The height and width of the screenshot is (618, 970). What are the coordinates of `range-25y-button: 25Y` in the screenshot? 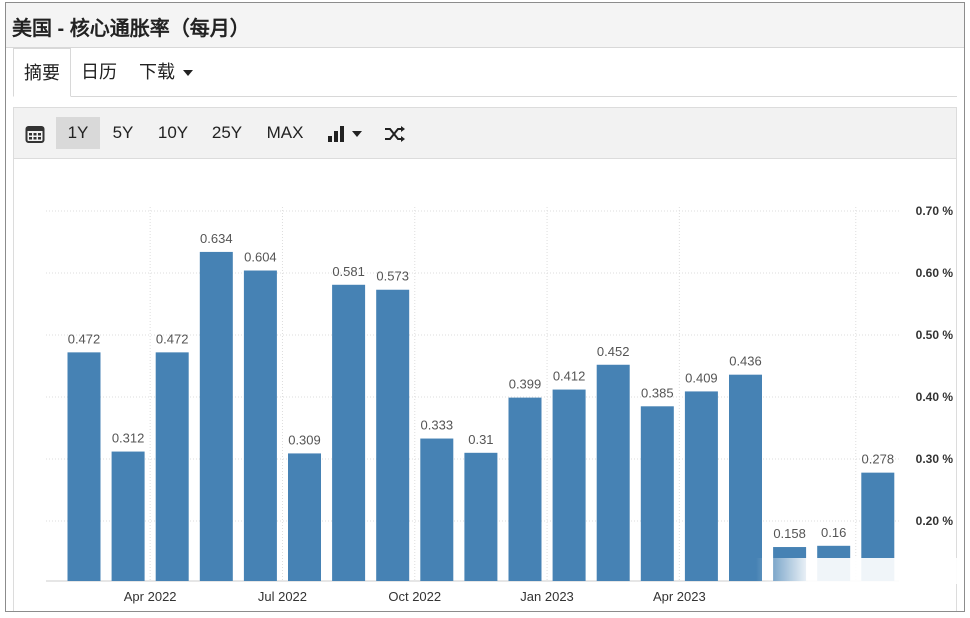 It's located at (227, 133).